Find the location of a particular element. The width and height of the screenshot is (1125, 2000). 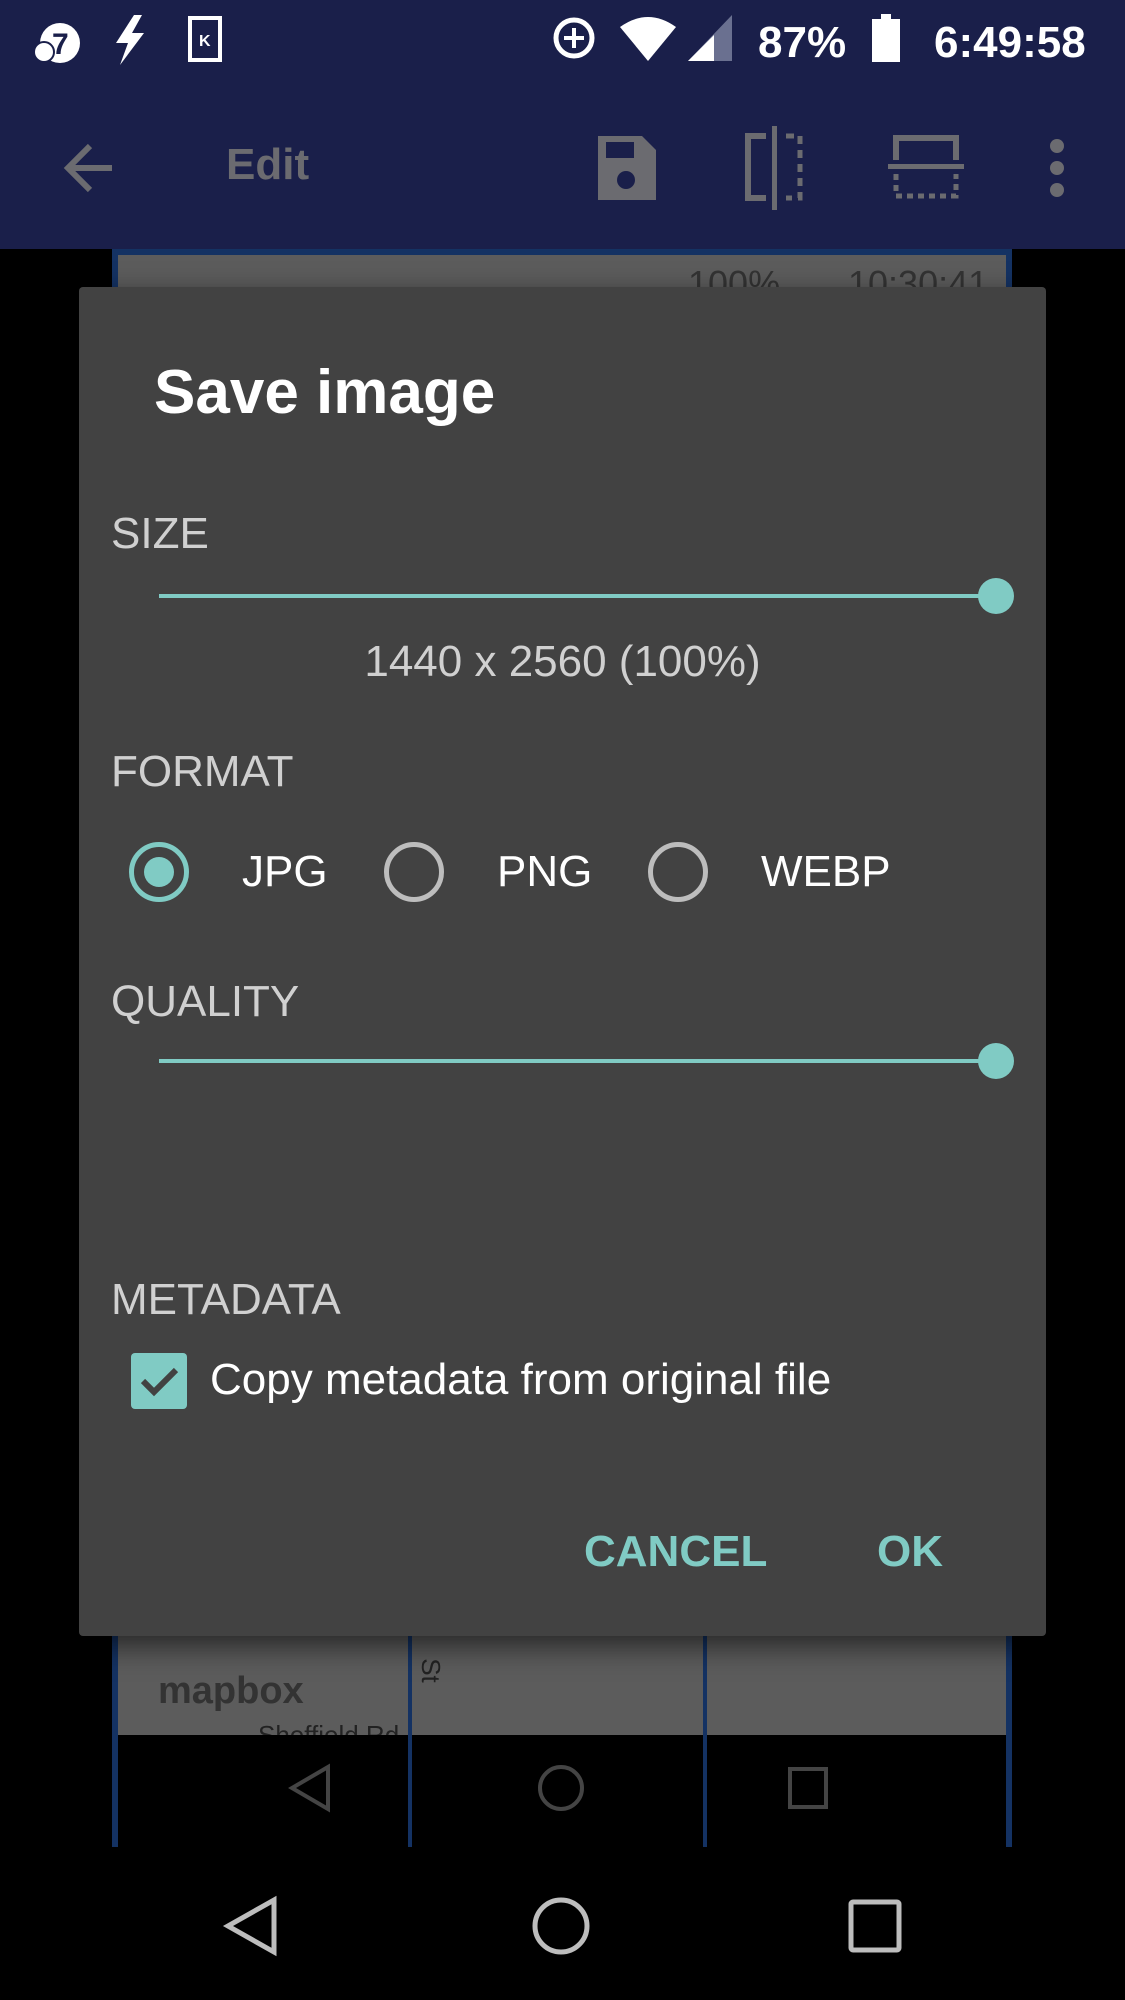

size-slider-thumb is located at coordinates (996, 596).